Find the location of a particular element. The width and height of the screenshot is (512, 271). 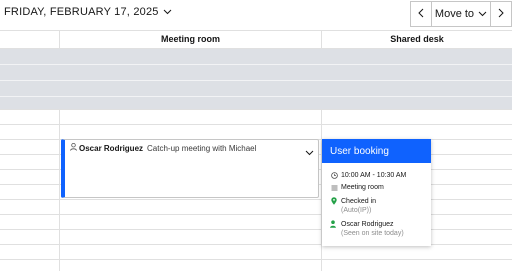

check-in-status: Checked in is located at coordinates (359, 201).